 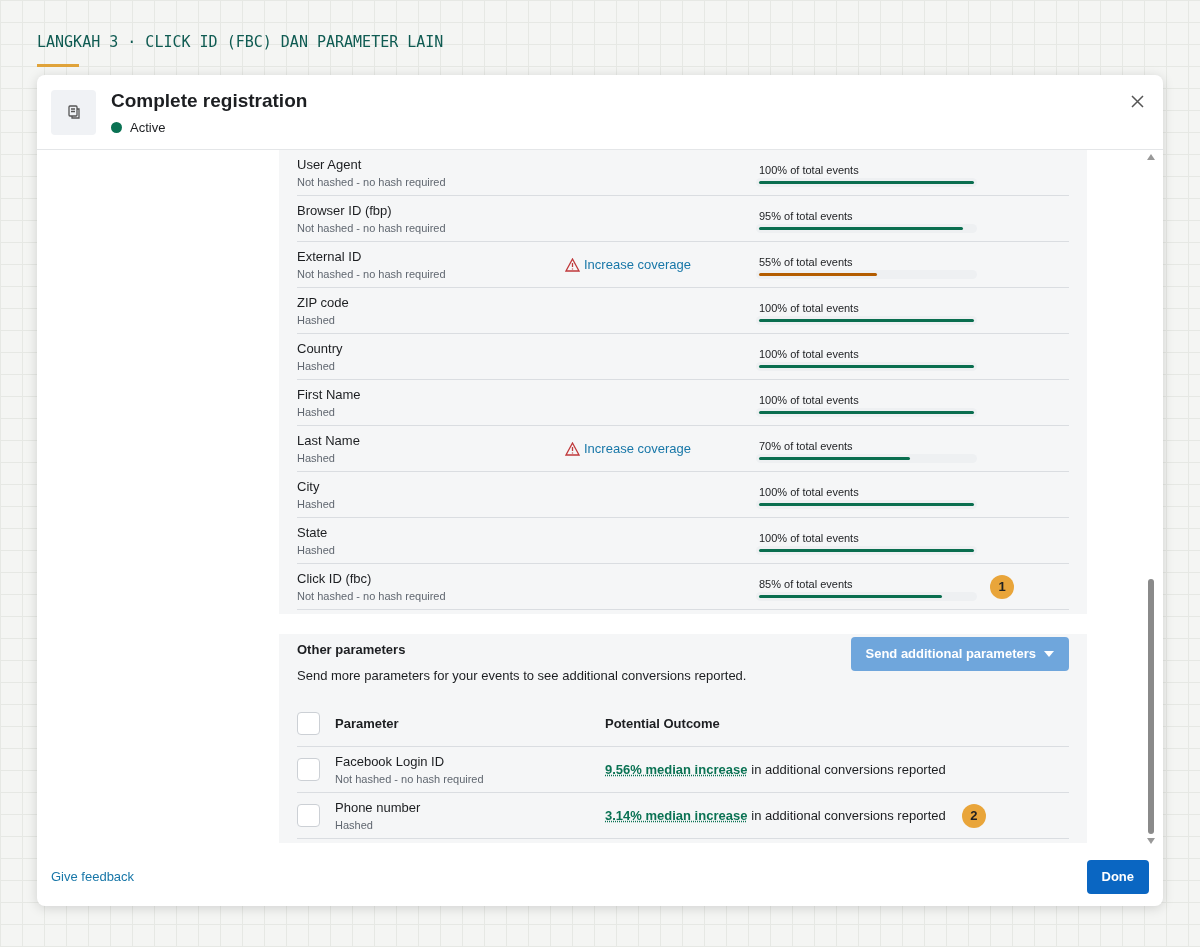 I want to click on column-header: Parameter, so click(x=367, y=723).